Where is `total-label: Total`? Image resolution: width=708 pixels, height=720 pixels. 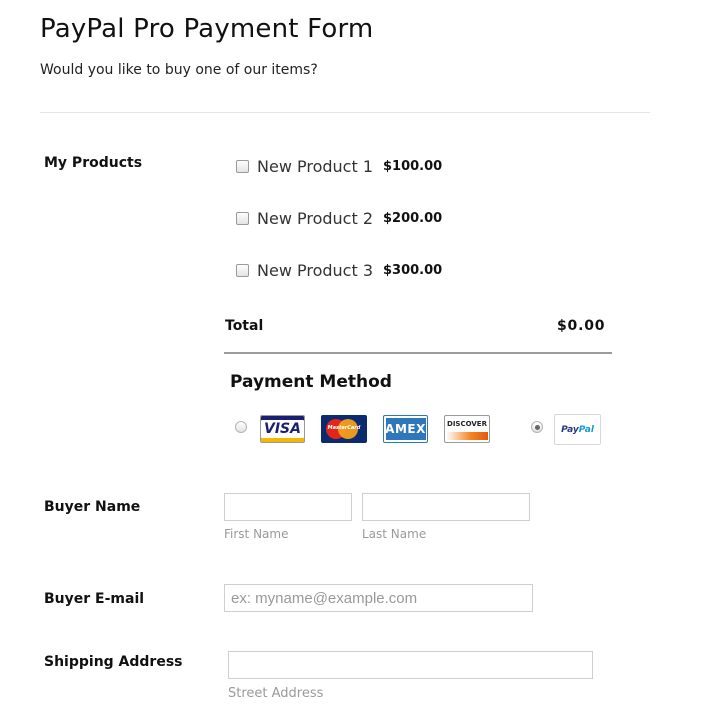
total-label: Total is located at coordinates (244, 326).